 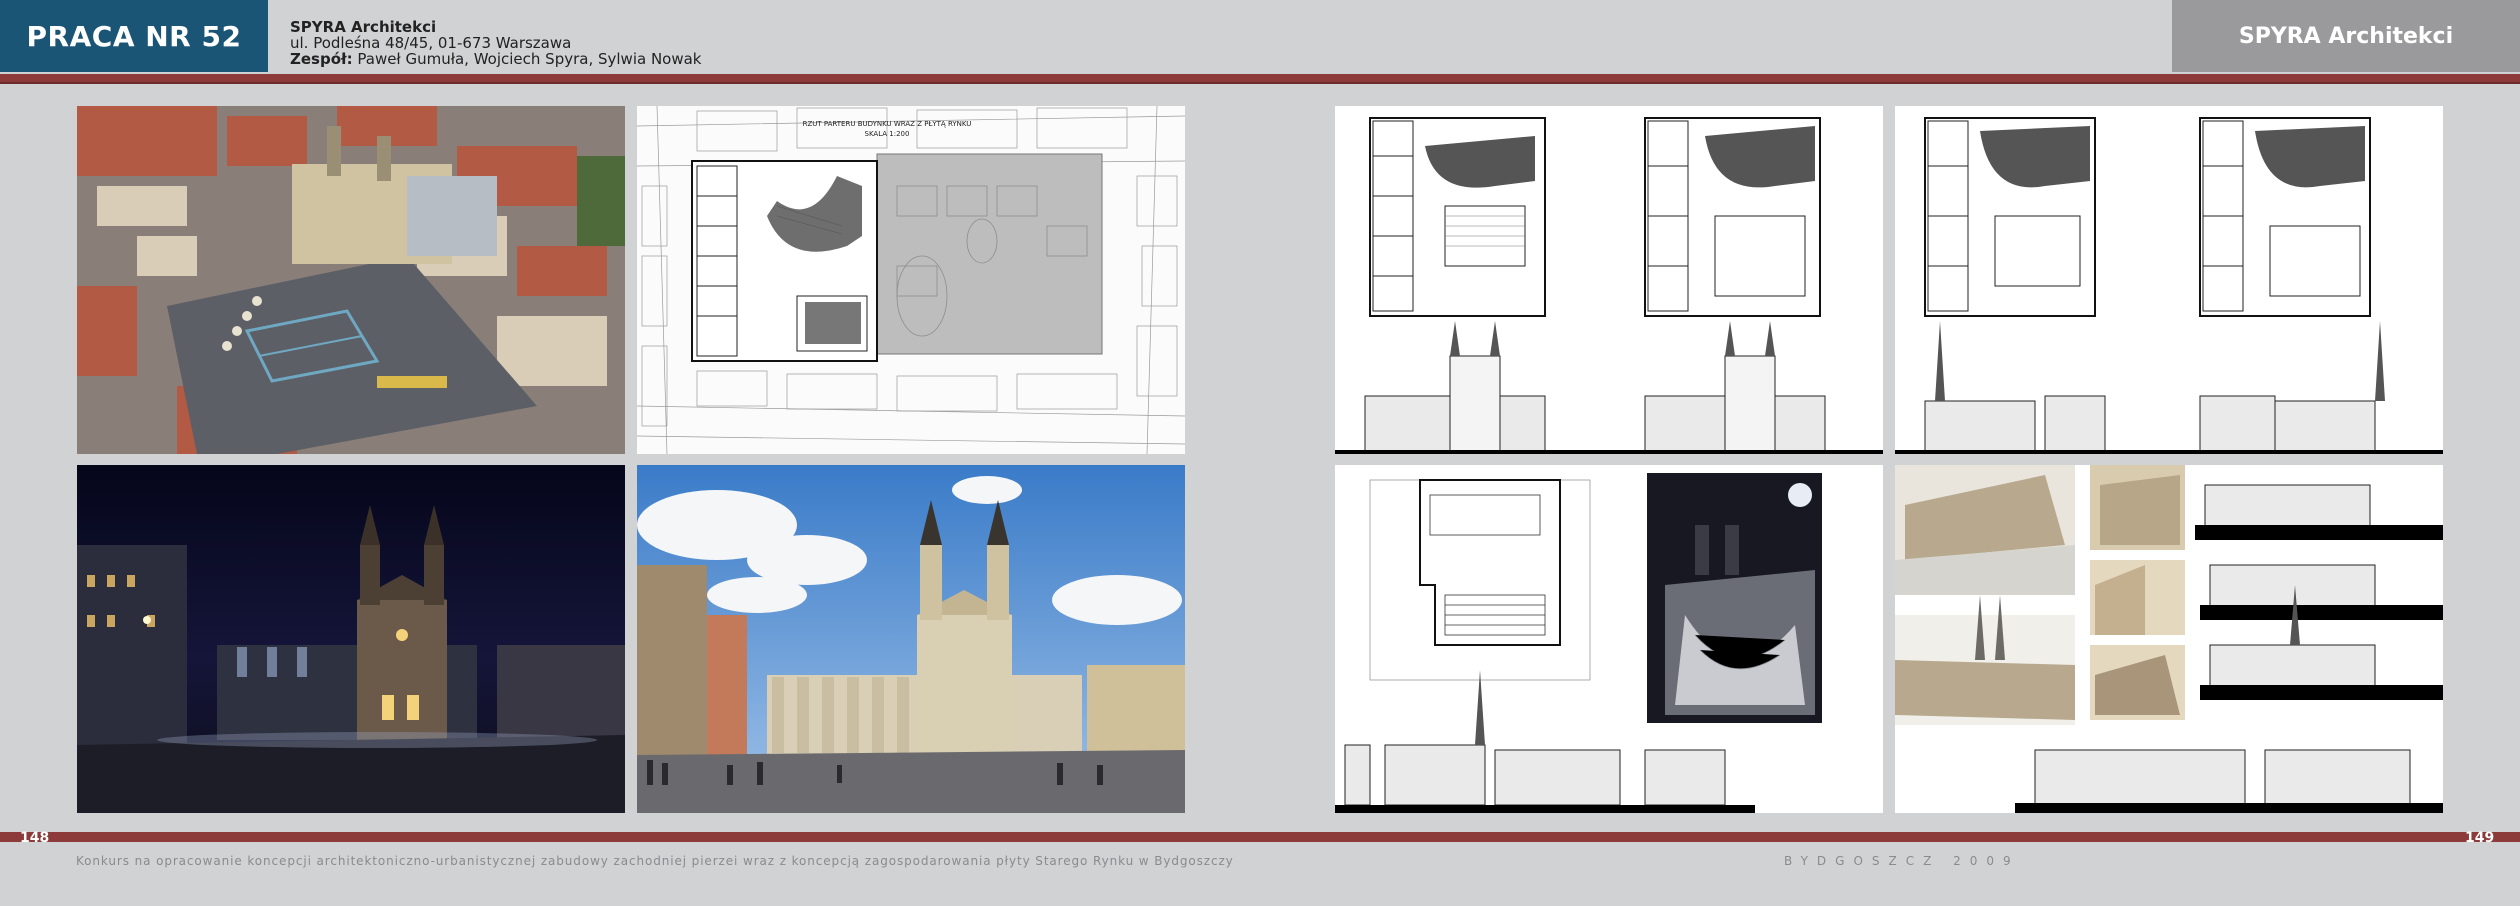 What do you see at coordinates (134, 36) in the screenshot?
I see `work-number-title: PRACA NR 52` at bounding box center [134, 36].